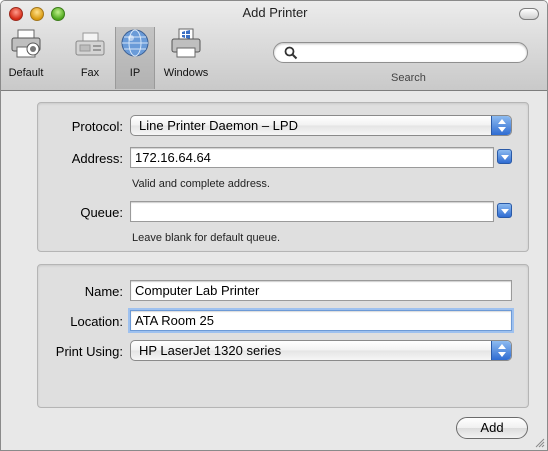 This screenshot has height=451, width=548. Describe the element at coordinates (90, 73) in the screenshot. I see `toolbar-item-label: Fax` at that location.